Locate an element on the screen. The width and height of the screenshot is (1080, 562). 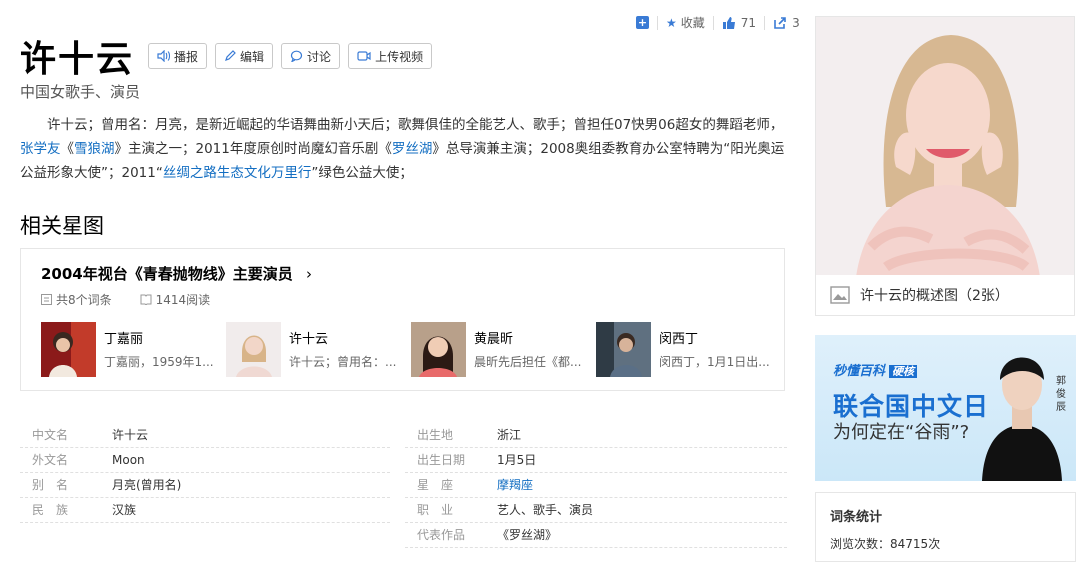
title-row: 许十云 播报 编辑 讨论 上传视频 is located at coordinates (230, 56).